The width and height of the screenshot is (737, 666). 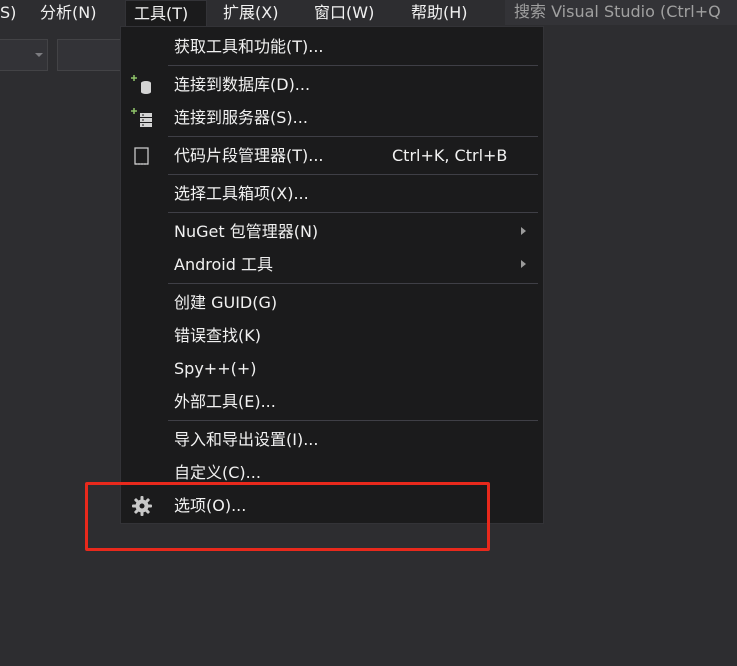 What do you see at coordinates (226, 302) in the screenshot?
I see `menu-item-label: 创建 GUID(G)` at bounding box center [226, 302].